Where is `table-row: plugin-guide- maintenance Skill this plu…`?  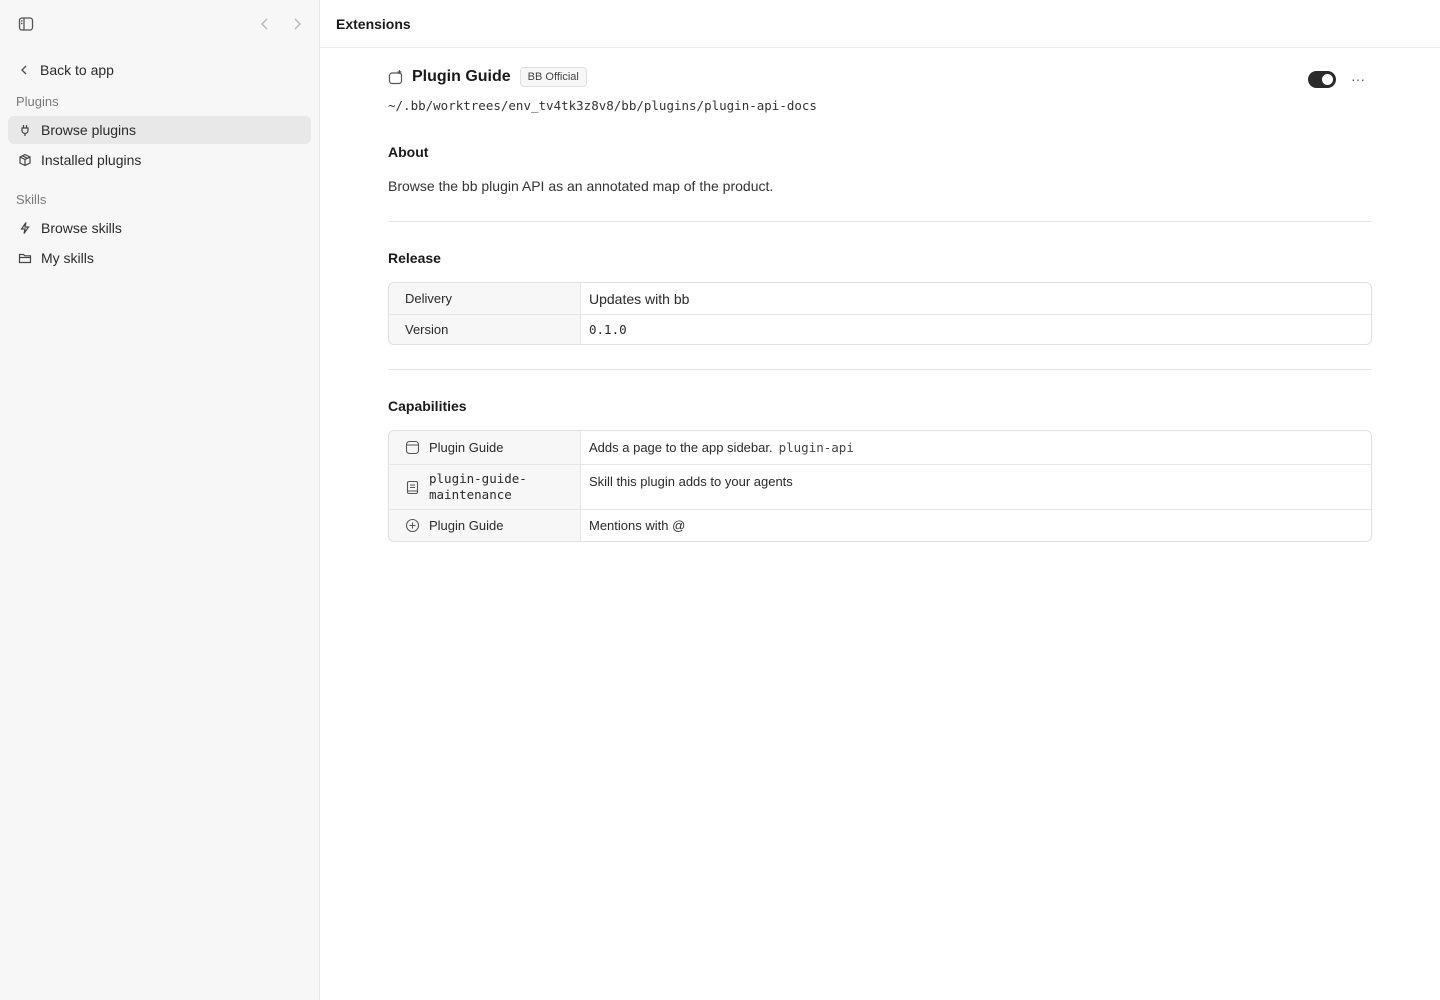 table-row: plugin-guide- maintenance Skill this plu… is located at coordinates (880, 486).